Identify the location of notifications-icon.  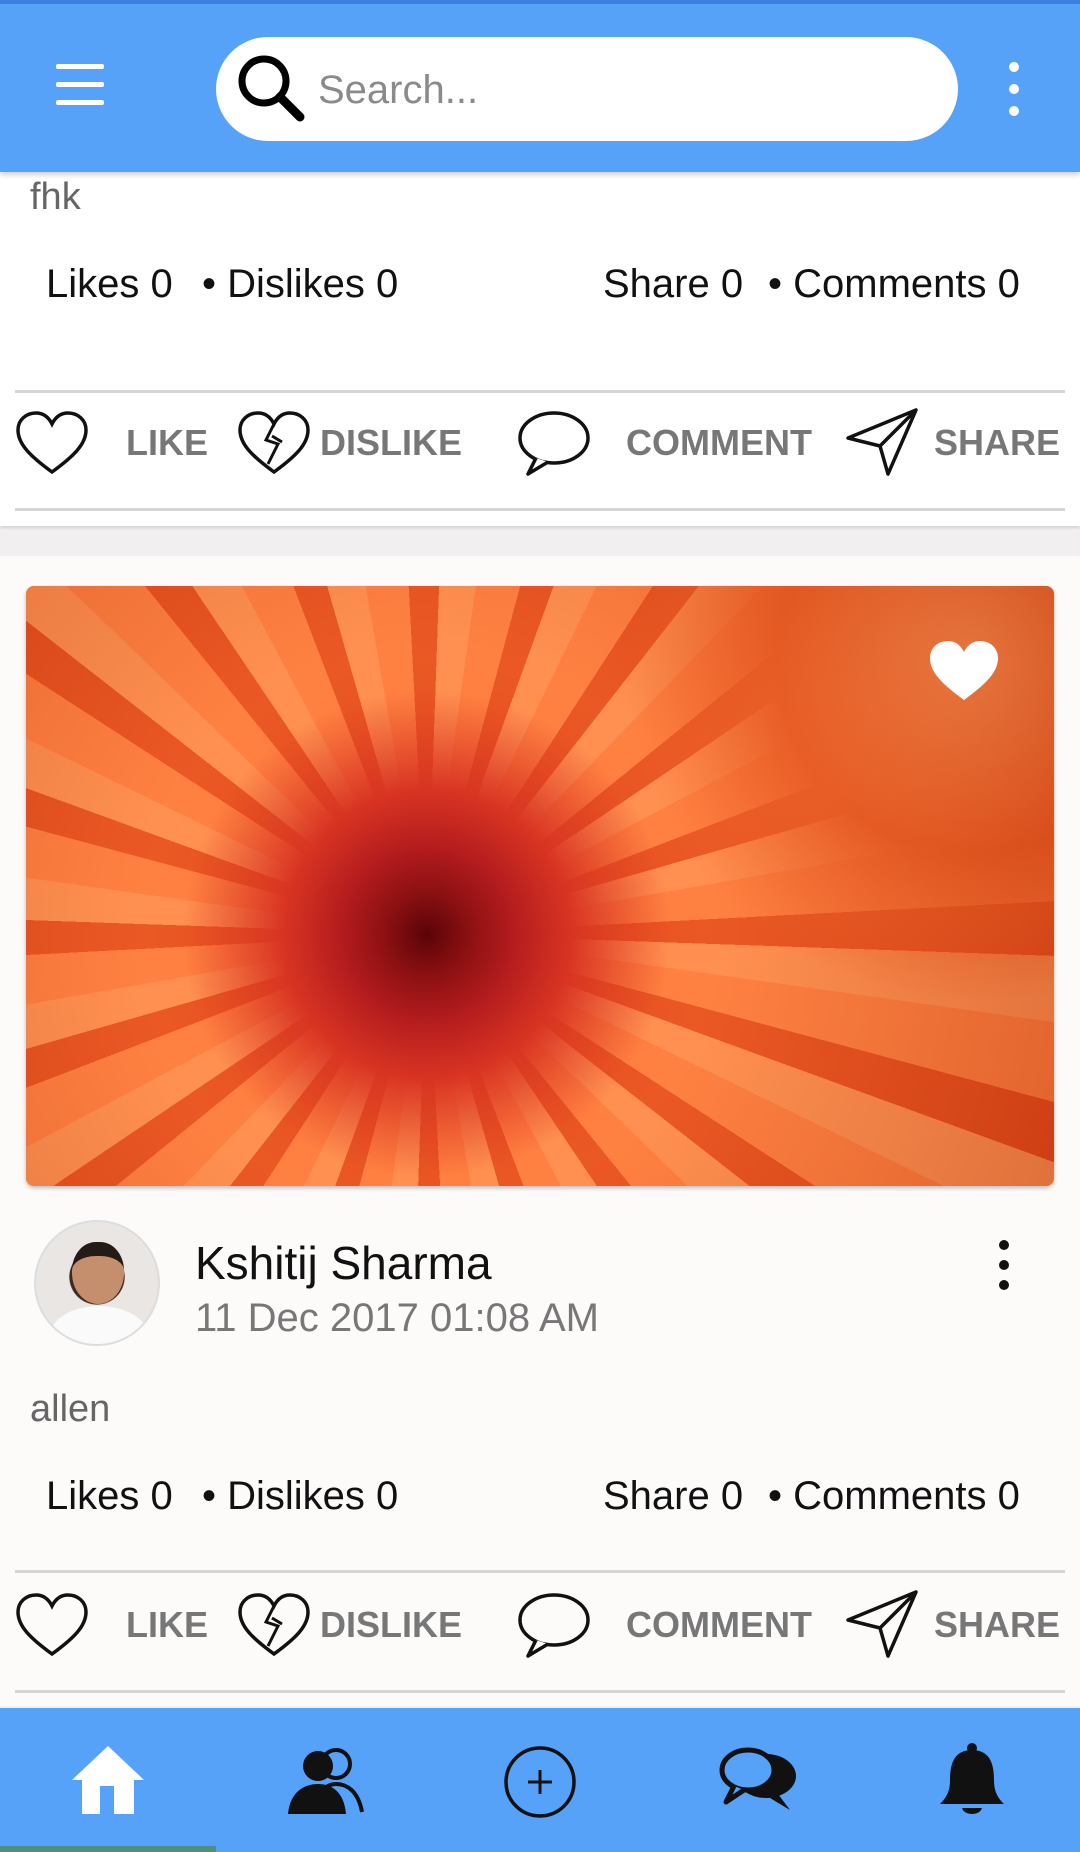
(972, 1778).